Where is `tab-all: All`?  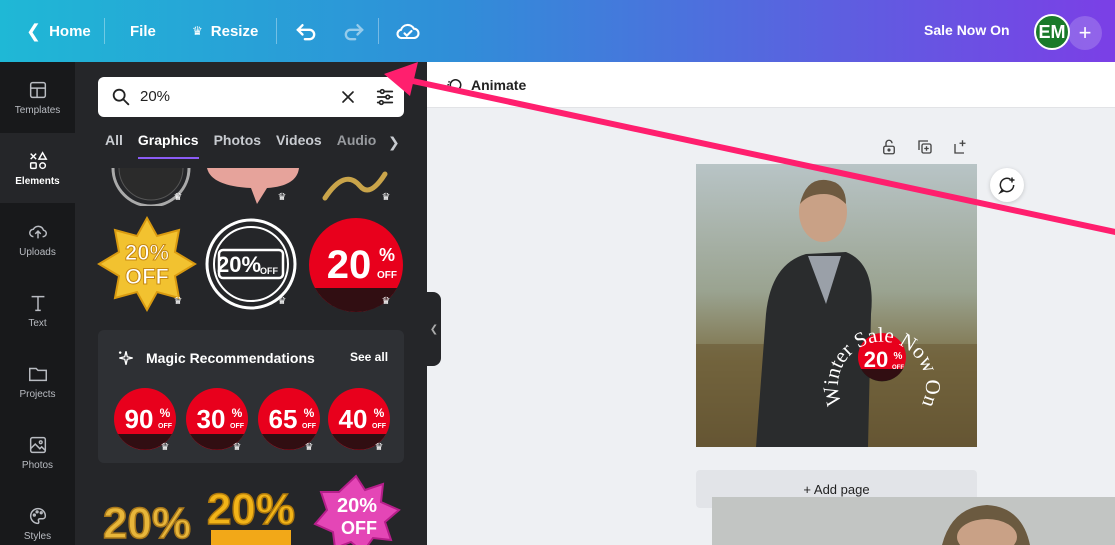
tab-all: All is located at coordinates (114, 145).